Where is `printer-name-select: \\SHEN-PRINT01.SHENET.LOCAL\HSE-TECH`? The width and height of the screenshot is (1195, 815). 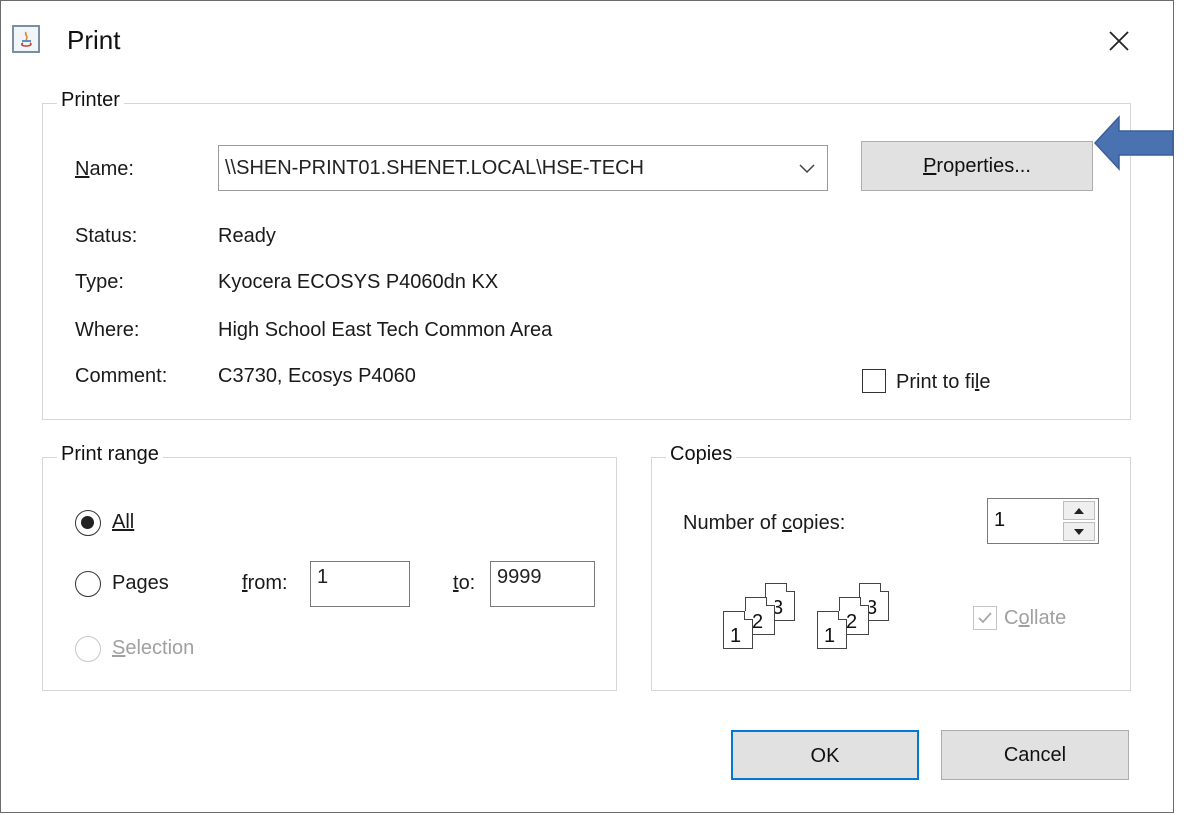
printer-name-select: \\SHEN-PRINT01.SHENET.LOCAL\HSE-TECH is located at coordinates (523, 168).